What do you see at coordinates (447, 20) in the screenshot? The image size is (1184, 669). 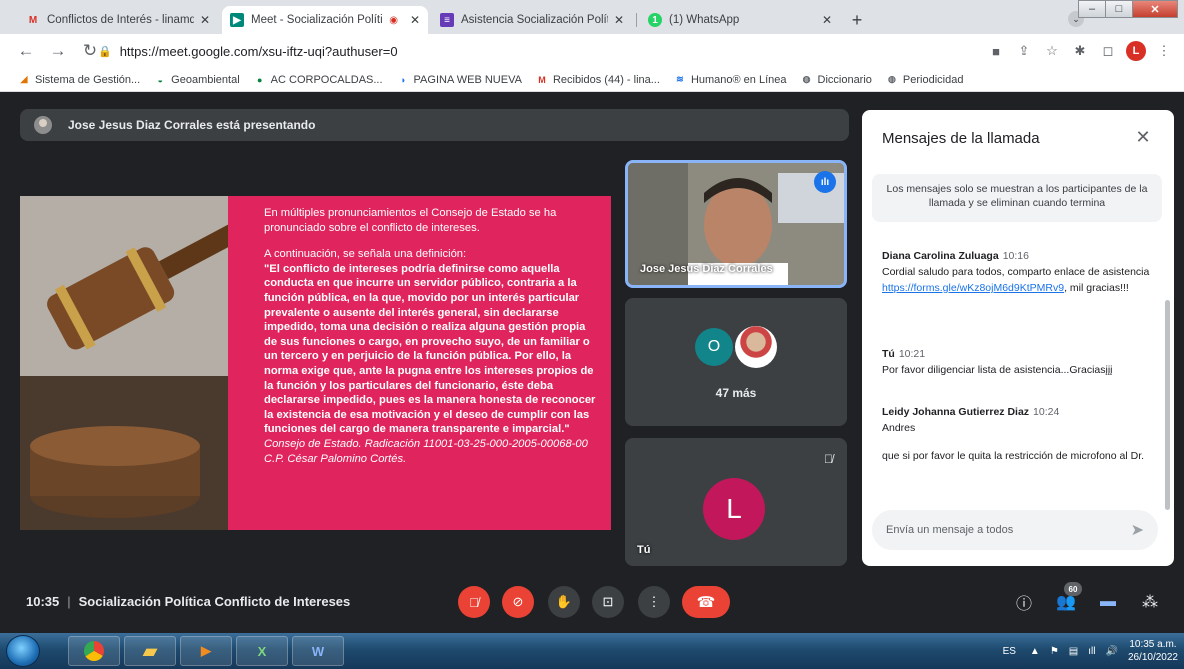 I see `forms-icon: ≡` at bounding box center [447, 20].